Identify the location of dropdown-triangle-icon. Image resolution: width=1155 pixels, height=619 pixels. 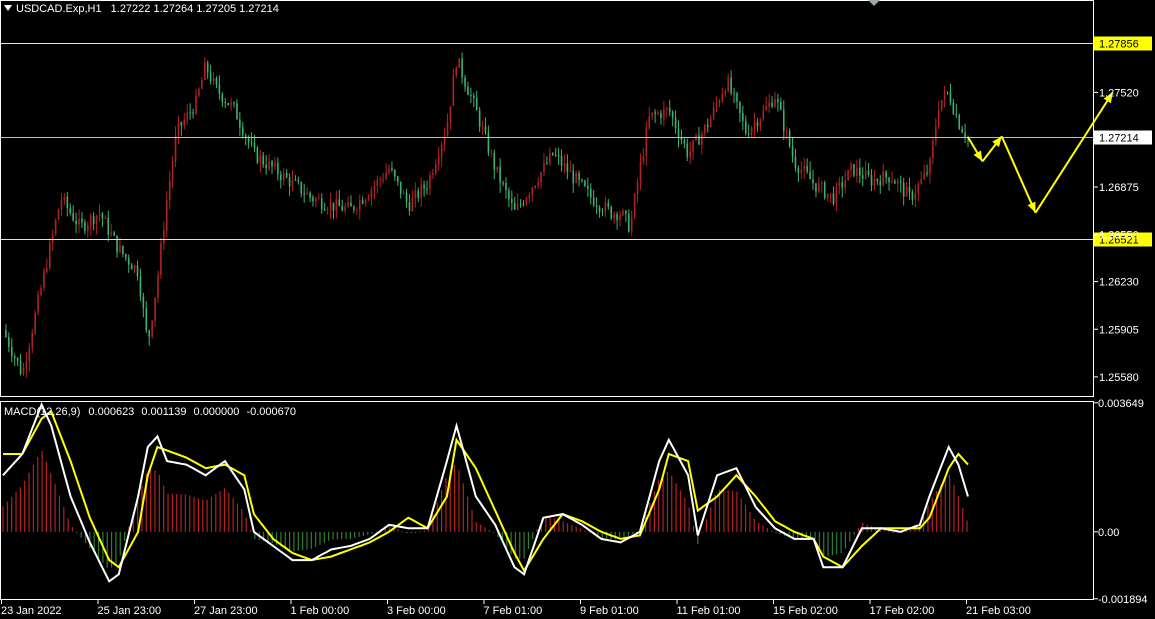
(8, 8).